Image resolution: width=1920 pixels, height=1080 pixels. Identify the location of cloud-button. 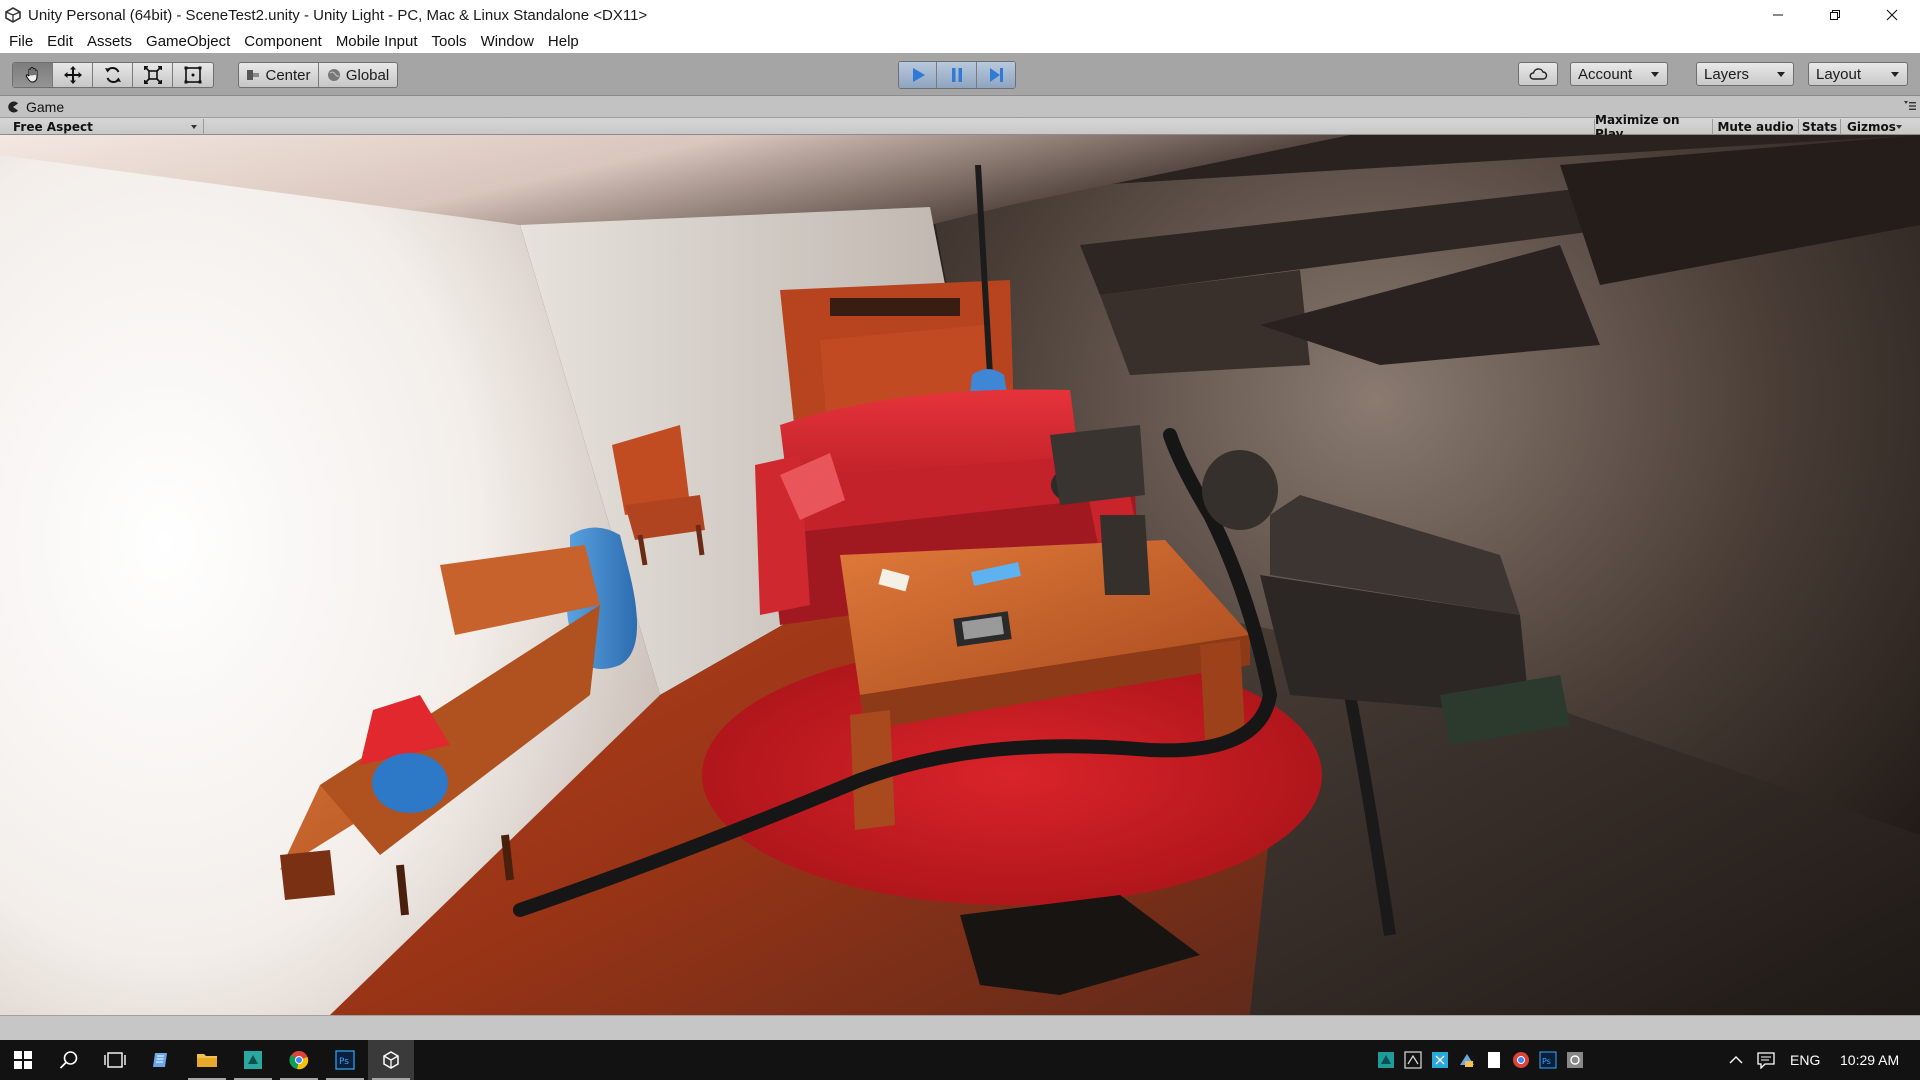
(1538, 74).